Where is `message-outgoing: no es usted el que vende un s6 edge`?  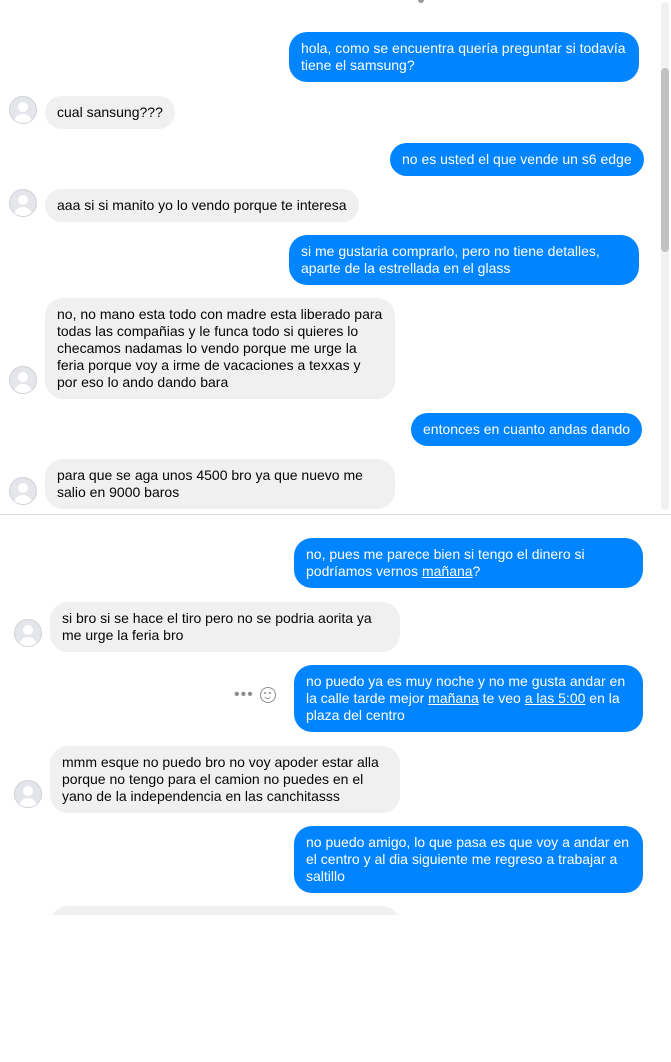 message-outgoing: no es usted el que vende un s6 edge is located at coordinates (517, 159).